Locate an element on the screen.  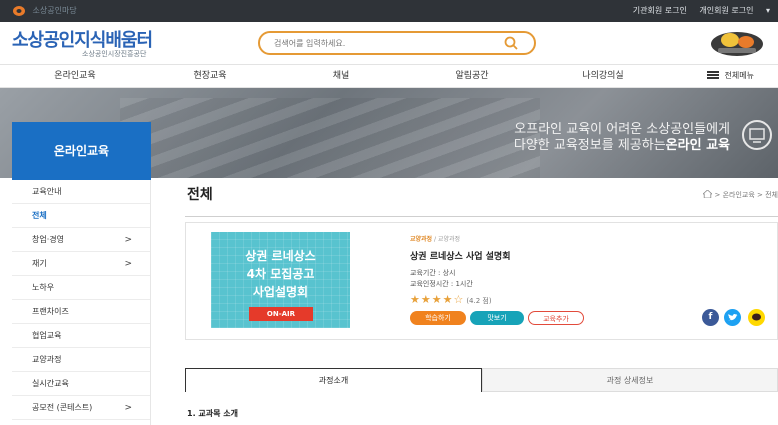
nav-my-classroom: 나의강의실 is located at coordinates (603, 76).